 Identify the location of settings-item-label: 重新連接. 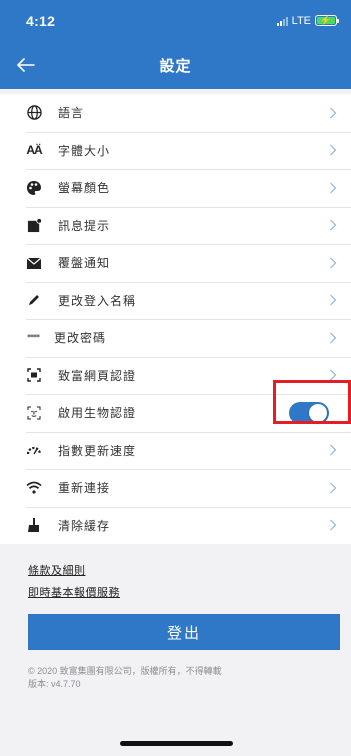
(84, 488).